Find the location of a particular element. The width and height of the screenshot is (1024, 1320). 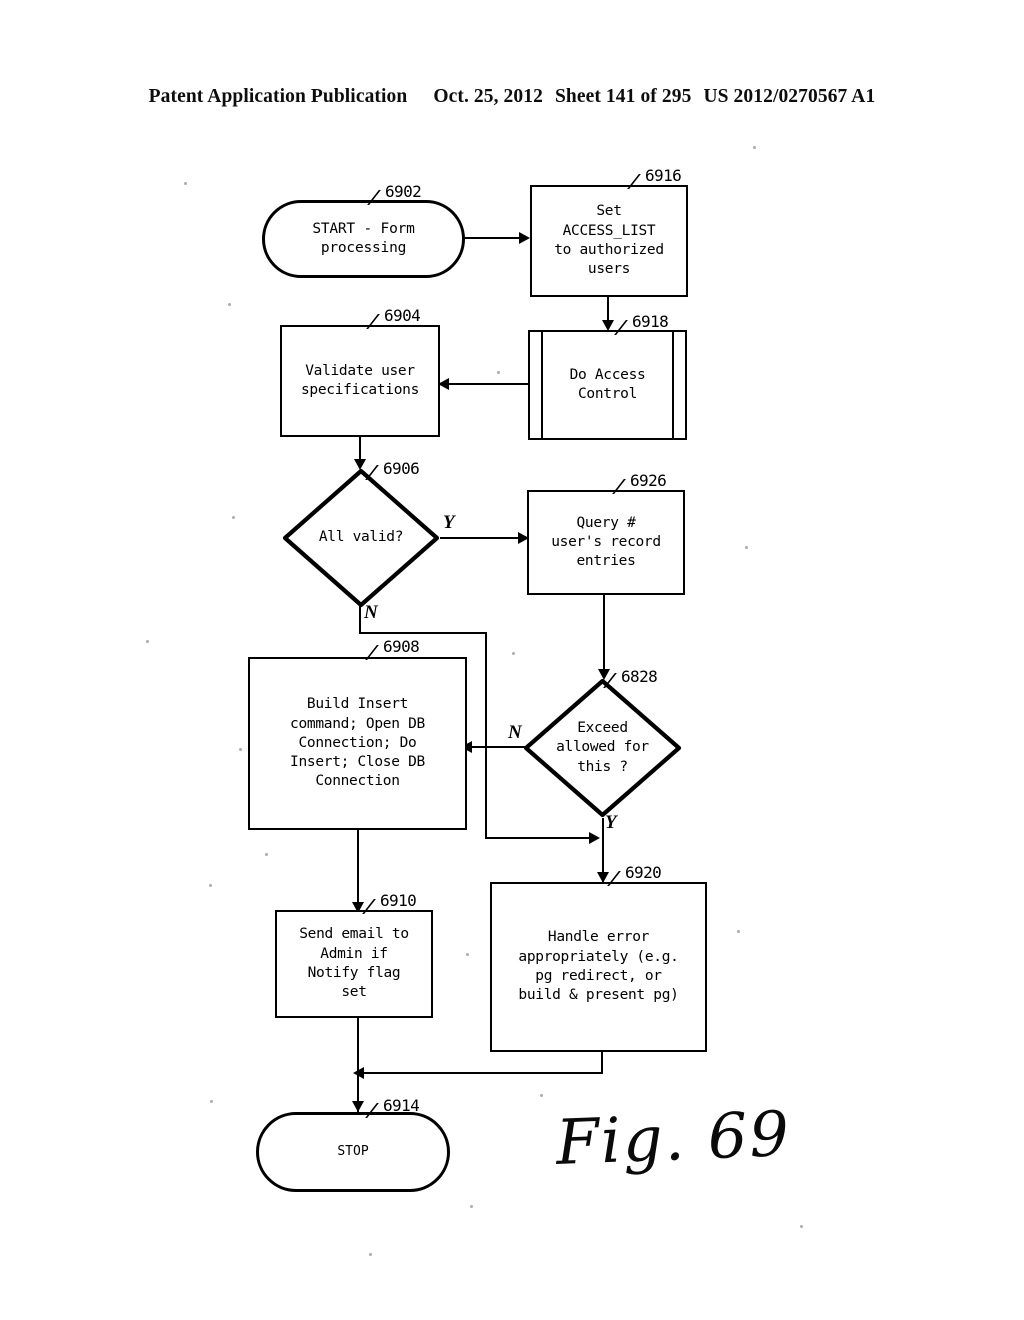

ref-number-6920: 6920 is located at coordinates (643, 872).